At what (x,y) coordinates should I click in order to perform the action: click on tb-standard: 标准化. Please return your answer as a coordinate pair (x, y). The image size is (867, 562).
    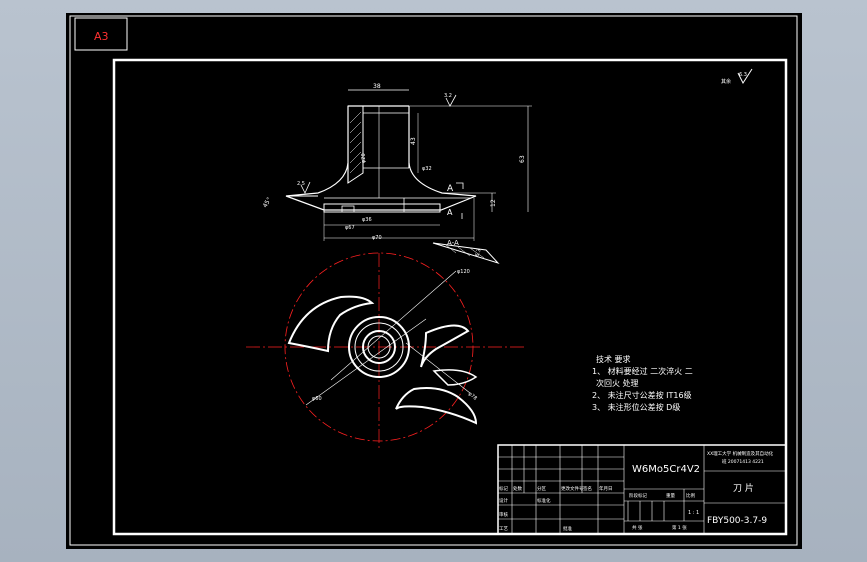
    Looking at the image, I should click on (544, 500).